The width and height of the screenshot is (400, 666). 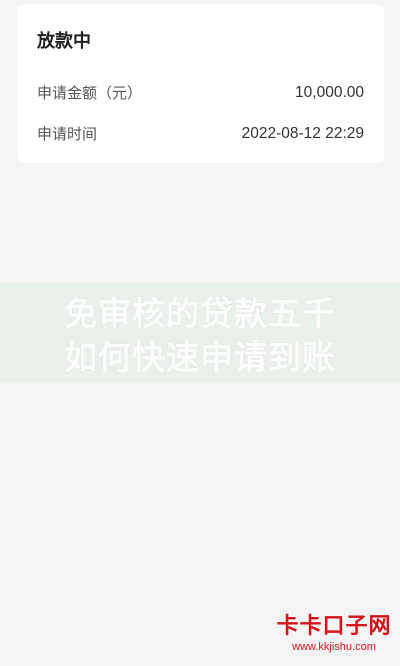 What do you see at coordinates (334, 647) in the screenshot?
I see `site-url: www.kkjishu.com` at bounding box center [334, 647].